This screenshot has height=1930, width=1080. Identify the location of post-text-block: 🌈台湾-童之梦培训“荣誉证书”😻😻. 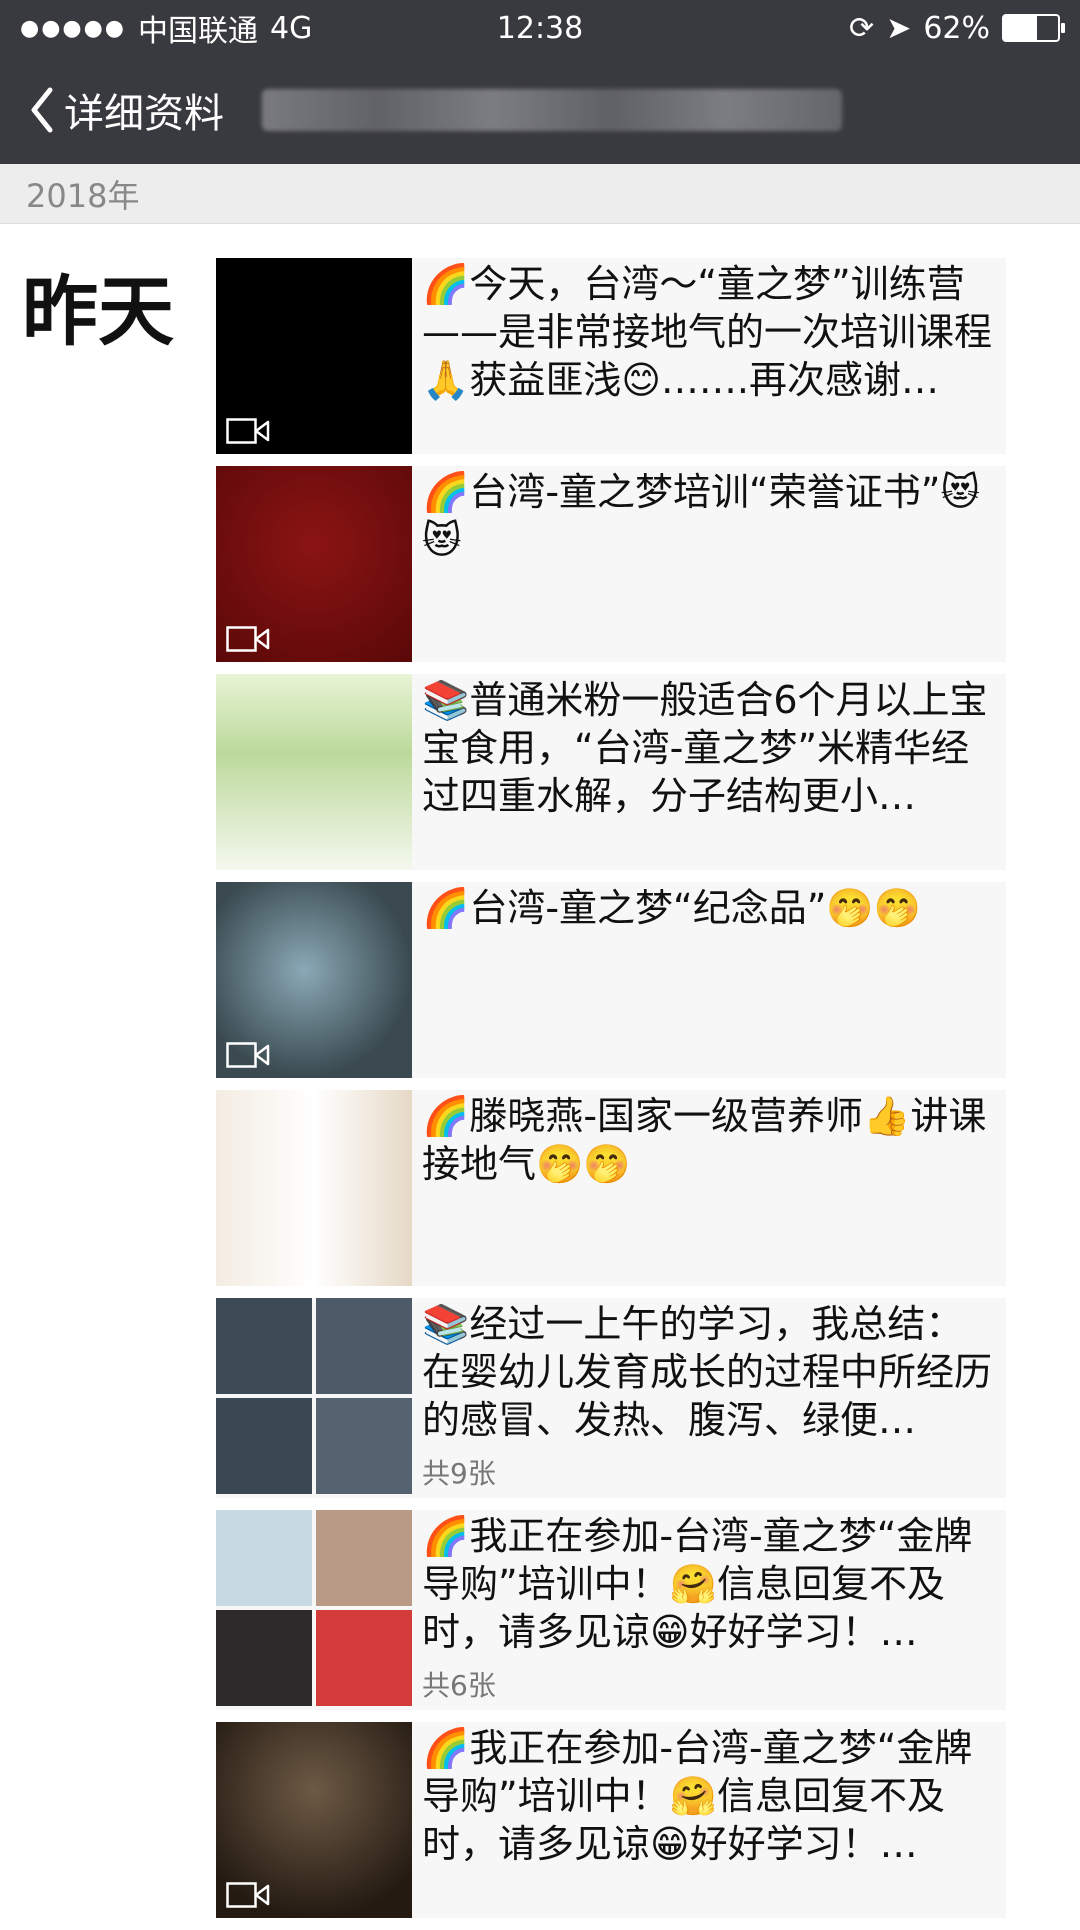
(714, 564).